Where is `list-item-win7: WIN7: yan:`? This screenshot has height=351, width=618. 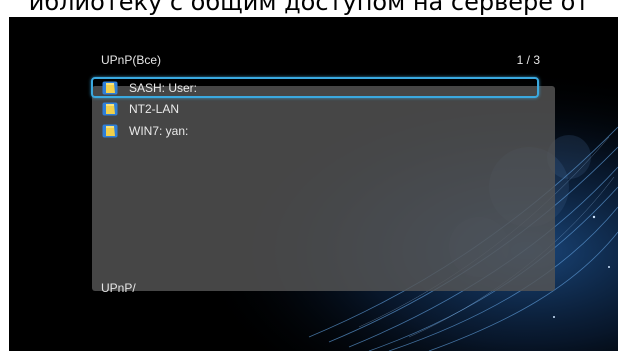 list-item-win7: WIN7: yan: is located at coordinates (315, 131).